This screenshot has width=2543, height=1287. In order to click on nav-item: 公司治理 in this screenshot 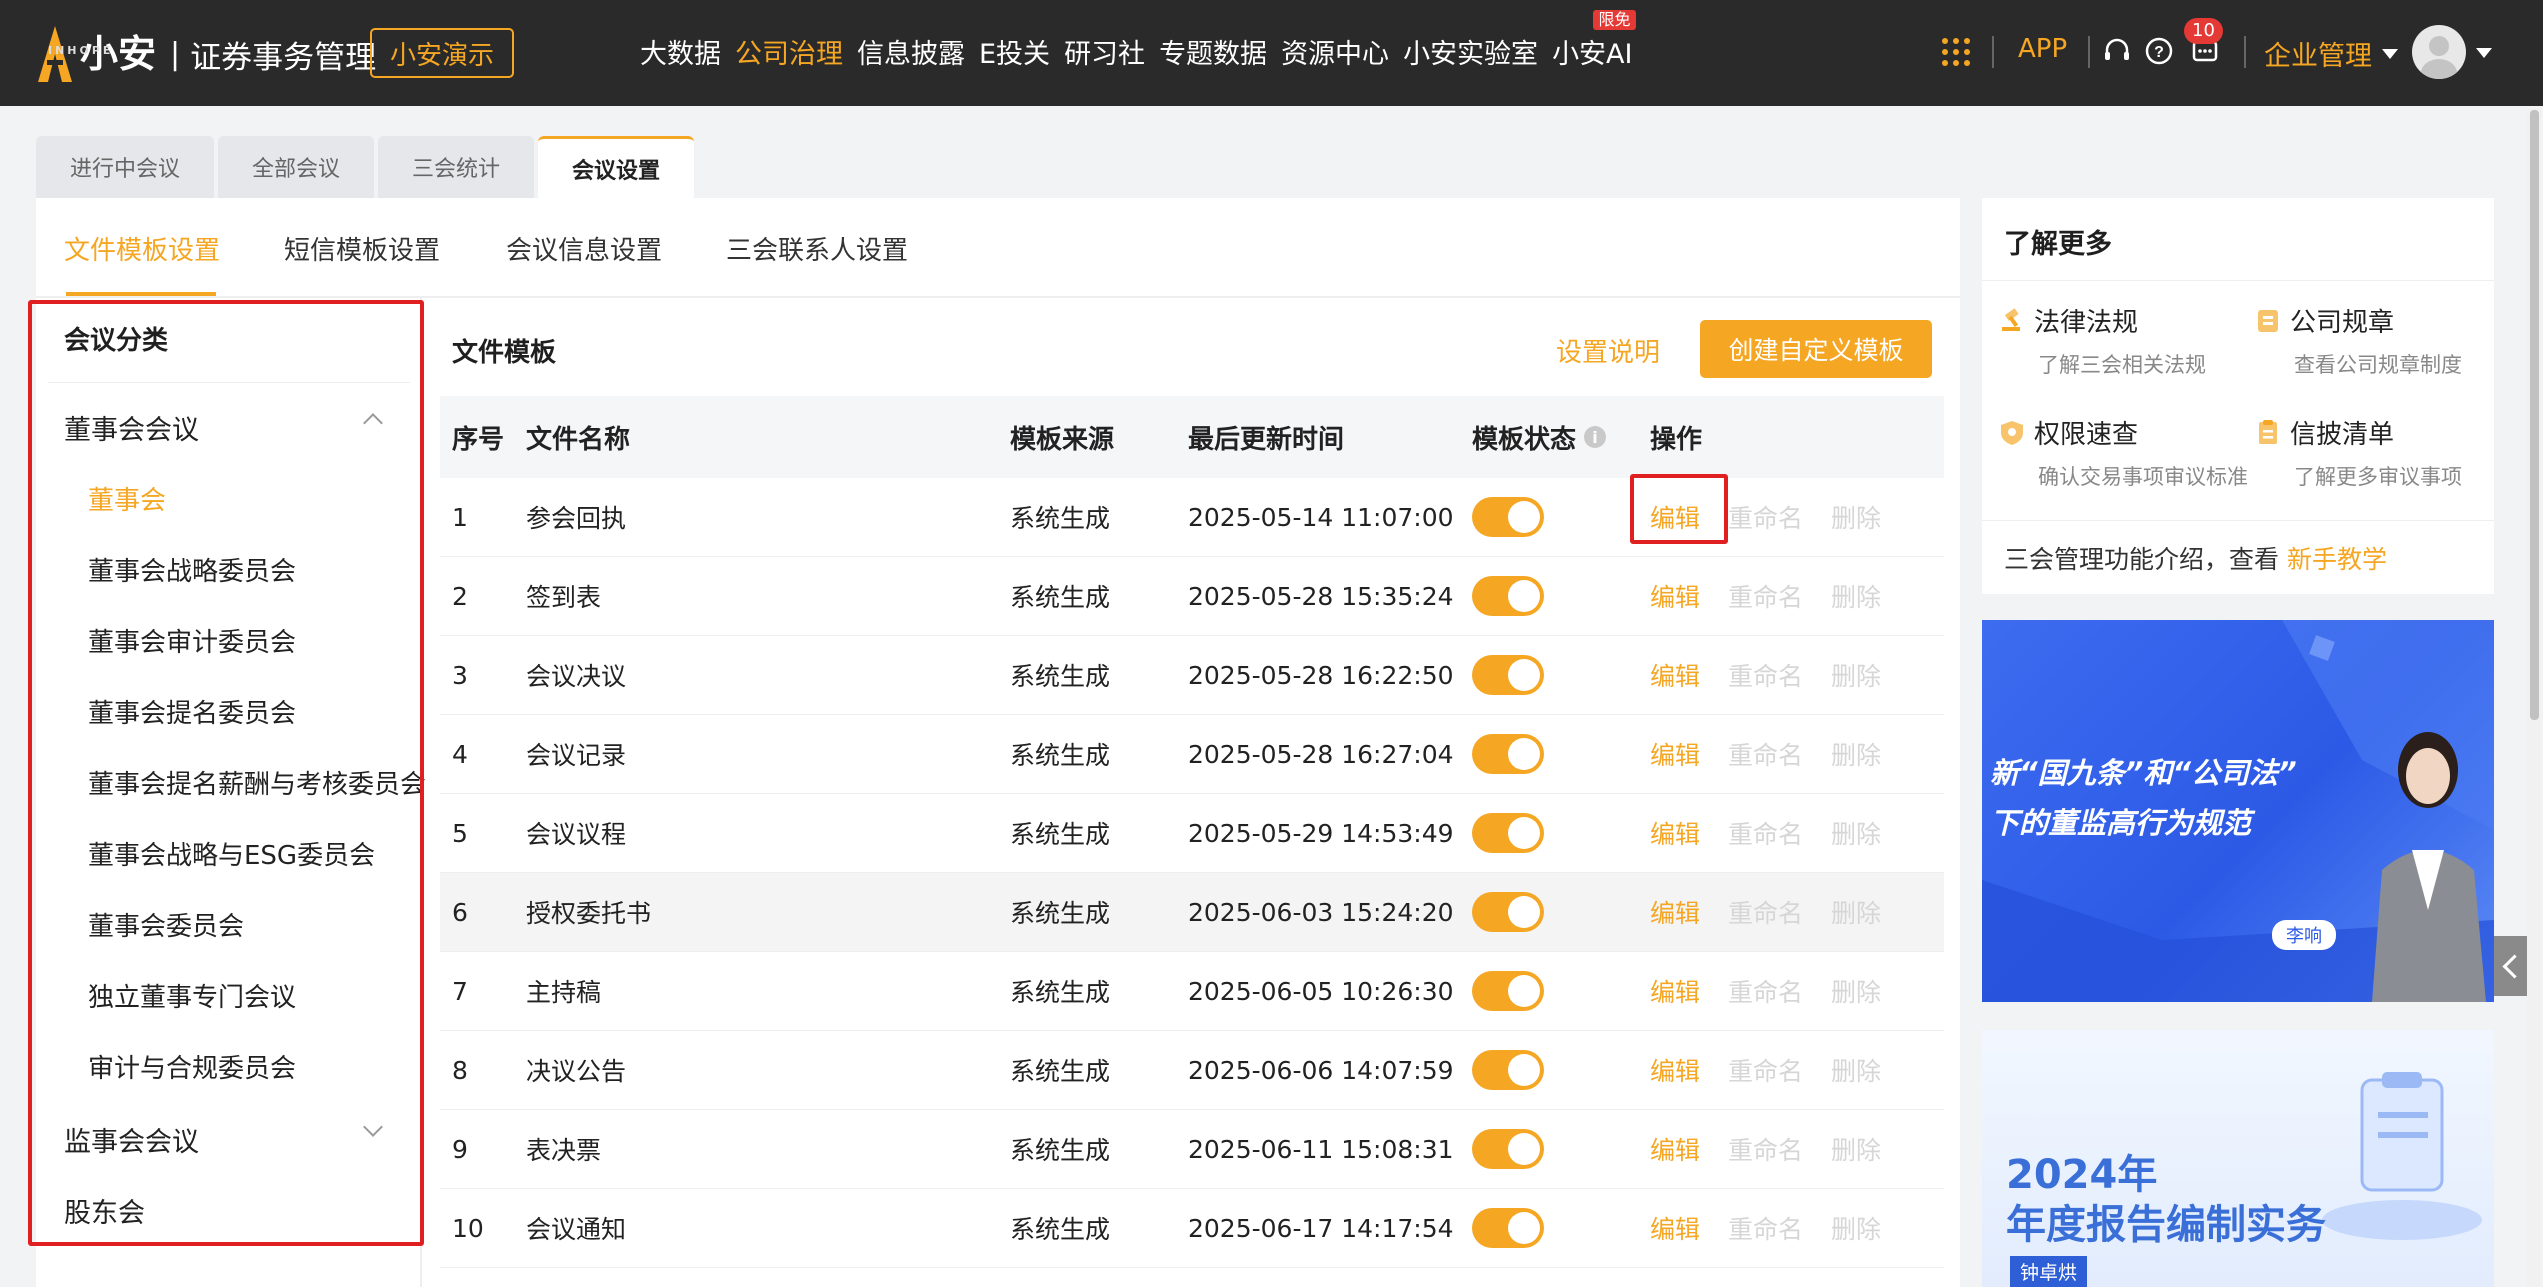, I will do `click(789, 51)`.